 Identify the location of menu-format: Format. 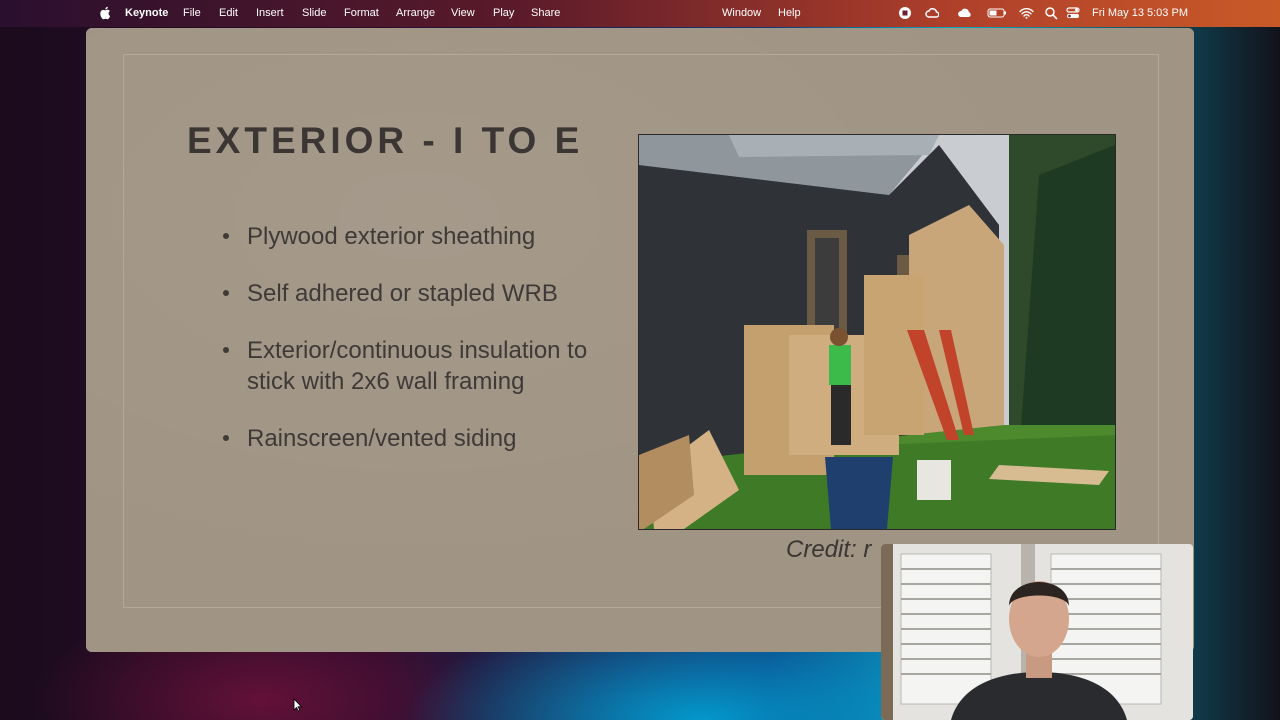
(361, 13).